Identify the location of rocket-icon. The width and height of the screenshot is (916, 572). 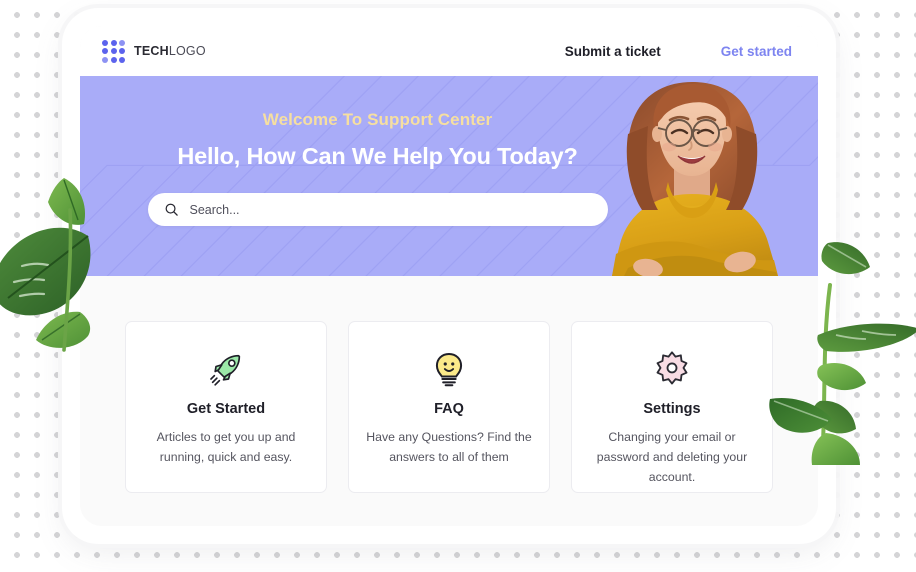
(225, 370).